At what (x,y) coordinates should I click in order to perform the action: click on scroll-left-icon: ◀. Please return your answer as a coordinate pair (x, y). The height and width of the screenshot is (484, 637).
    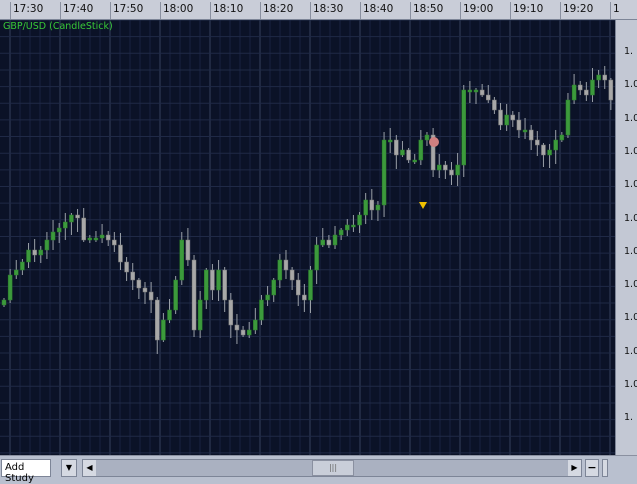
    Looking at the image, I should click on (89, 468).